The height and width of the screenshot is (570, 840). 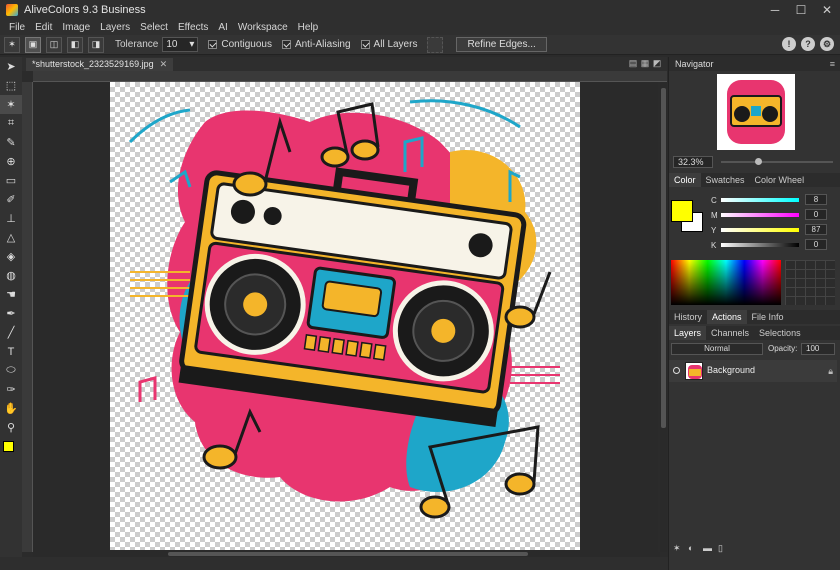 What do you see at coordinates (780, 333) in the screenshot?
I see `tab-selections: Selections` at bounding box center [780, 333].